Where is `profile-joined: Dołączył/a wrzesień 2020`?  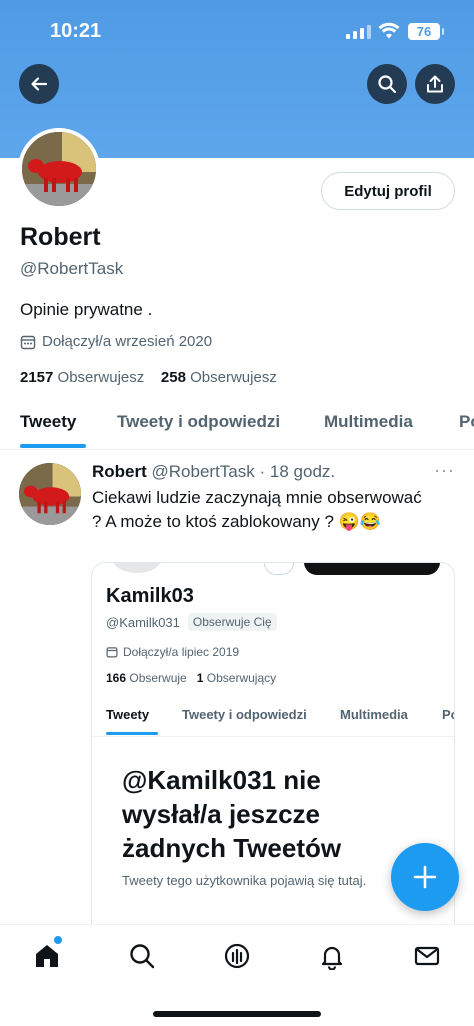 profile-joined: Dołączył/a wrzesień 2020 is located at coordinates (116, 341).